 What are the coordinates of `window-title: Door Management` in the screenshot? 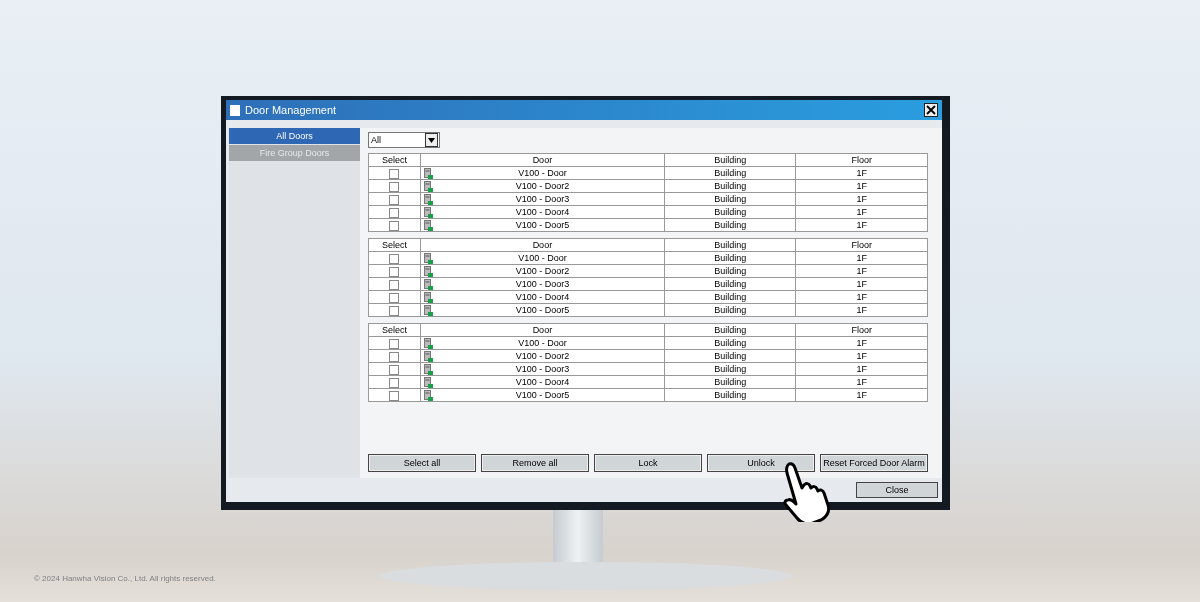 It's located at (291, 110).